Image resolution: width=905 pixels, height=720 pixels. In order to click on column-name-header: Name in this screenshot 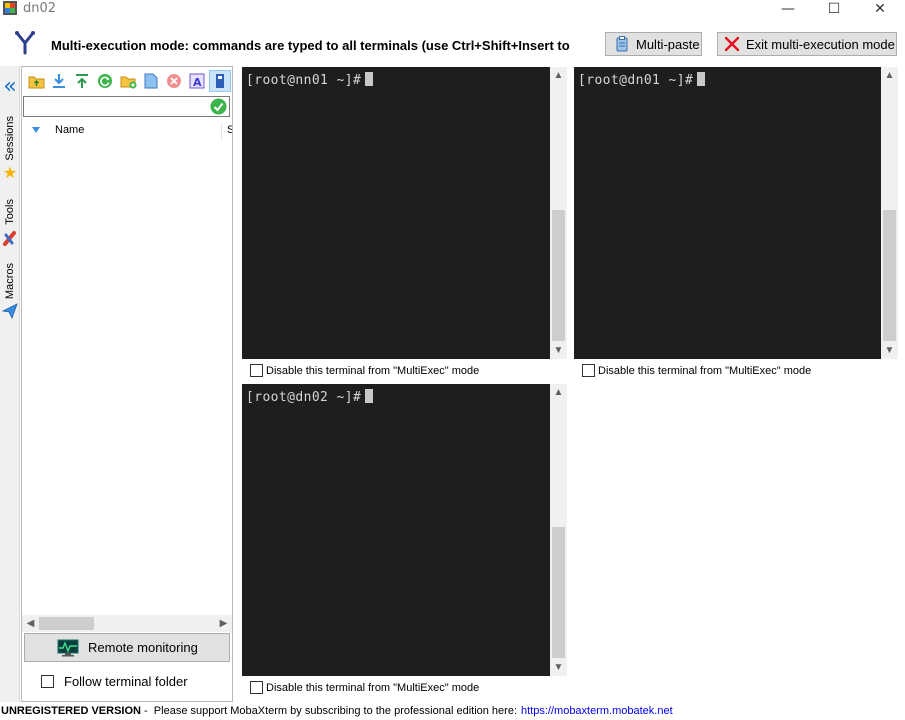, I will do `click(69, 130)`.